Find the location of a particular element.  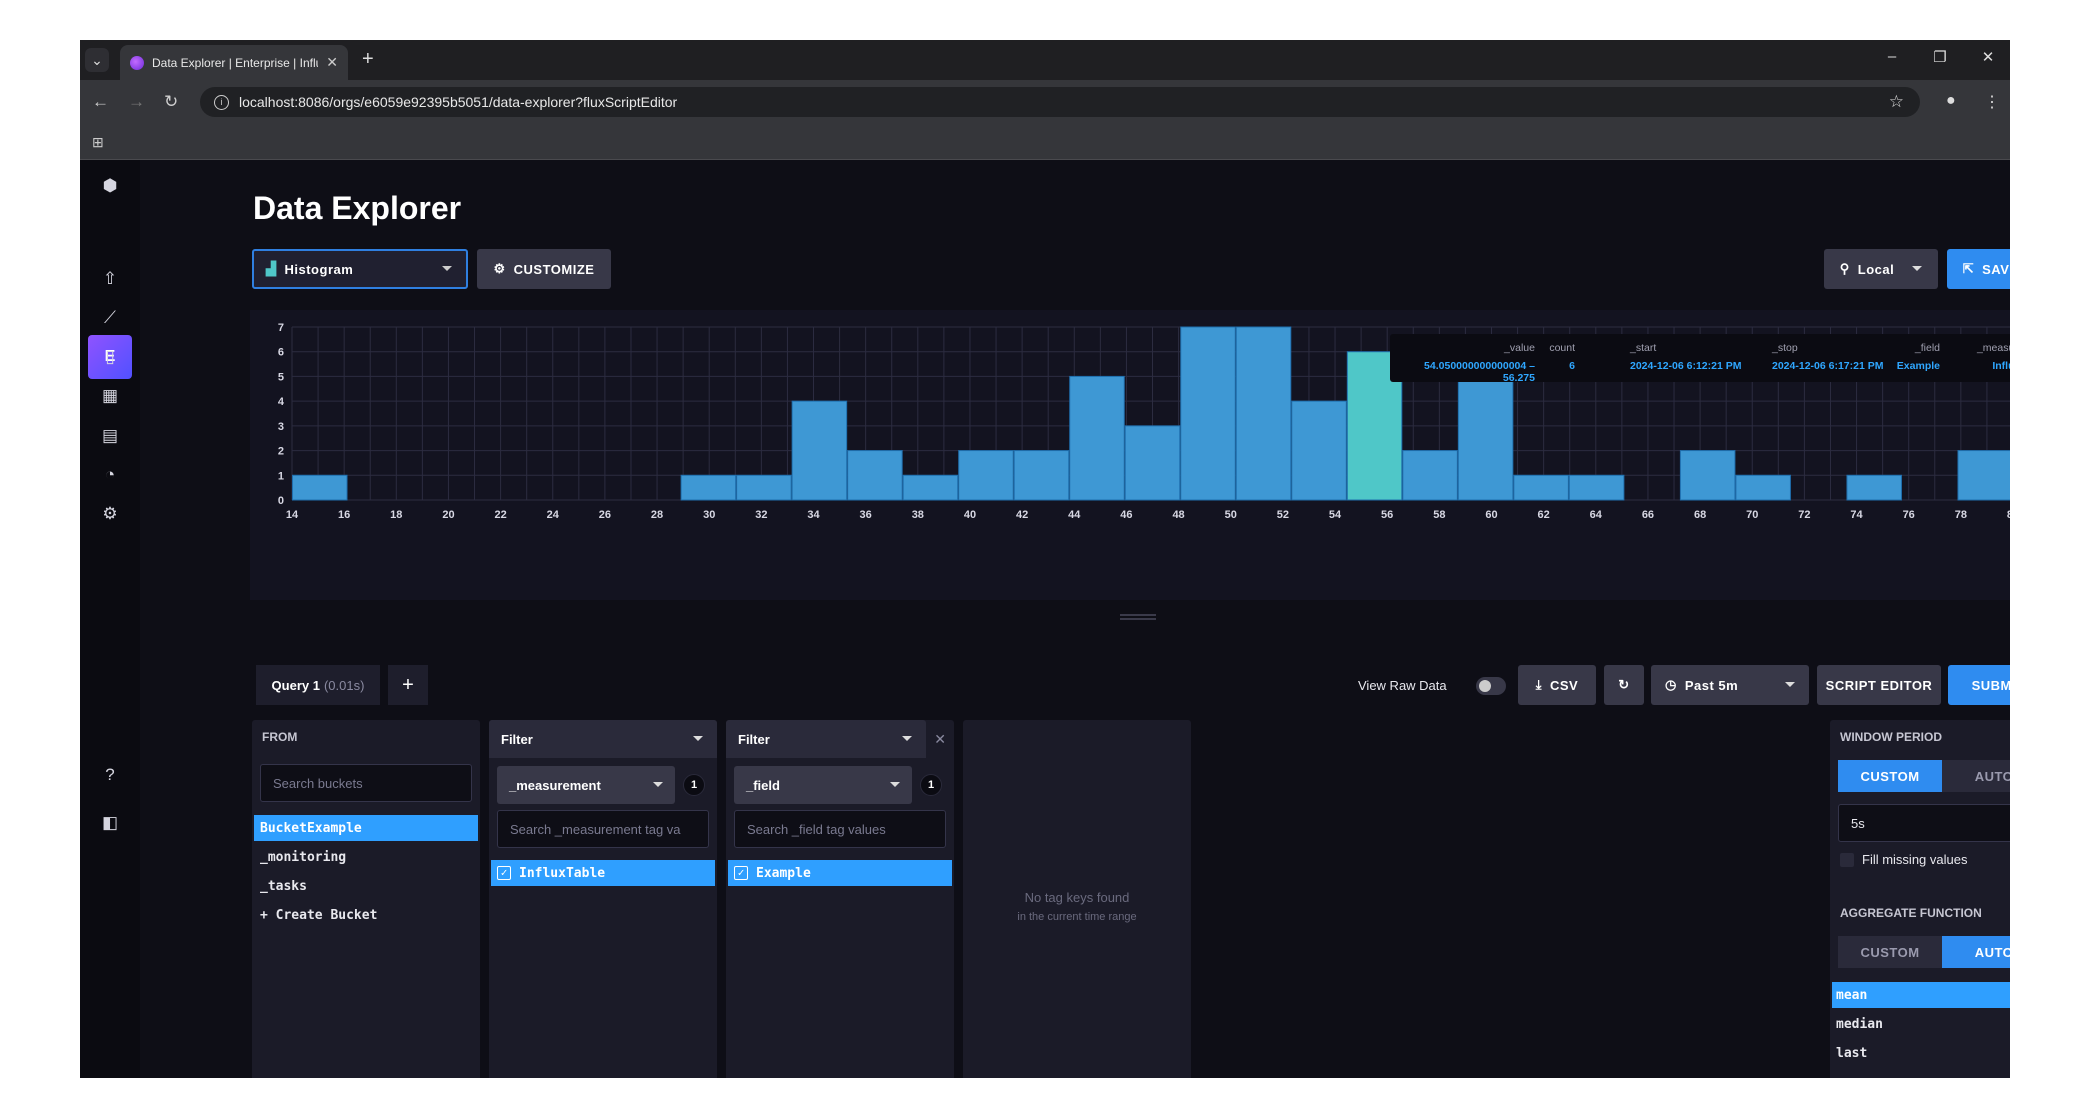

time-range-dropdown: ◷ Past 5m is located at coordinates (1730, 685).